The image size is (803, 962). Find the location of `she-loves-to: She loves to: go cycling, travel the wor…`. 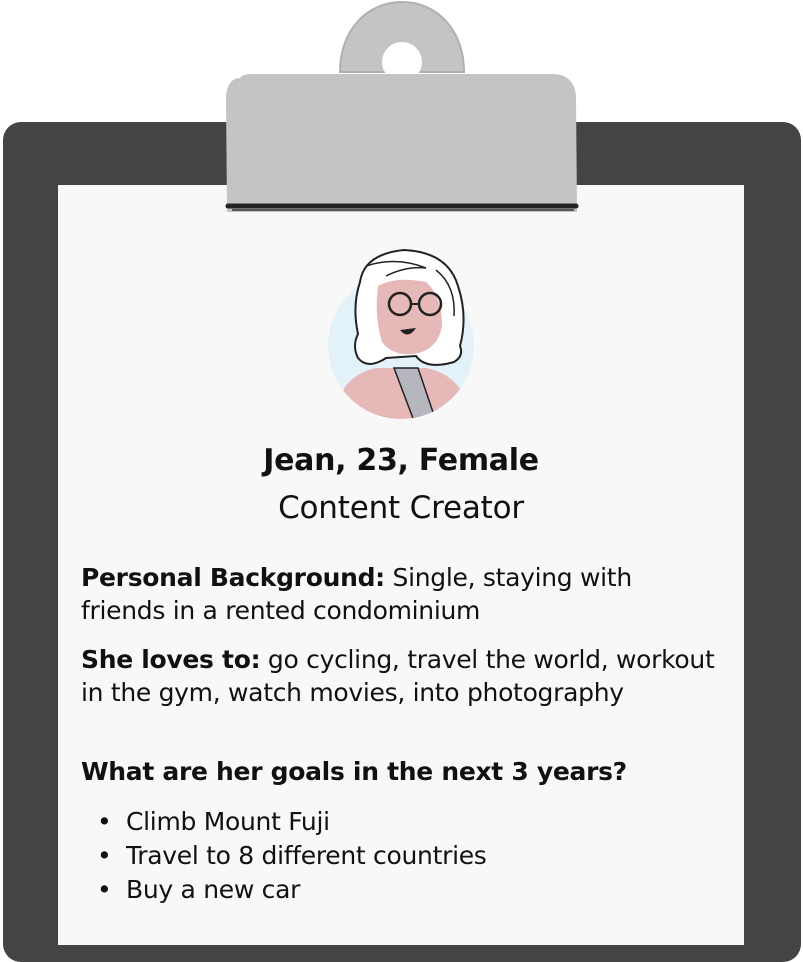

she-loves-to: She loves to: go cycling, travel the wor… is located at coordinates (401, 676).